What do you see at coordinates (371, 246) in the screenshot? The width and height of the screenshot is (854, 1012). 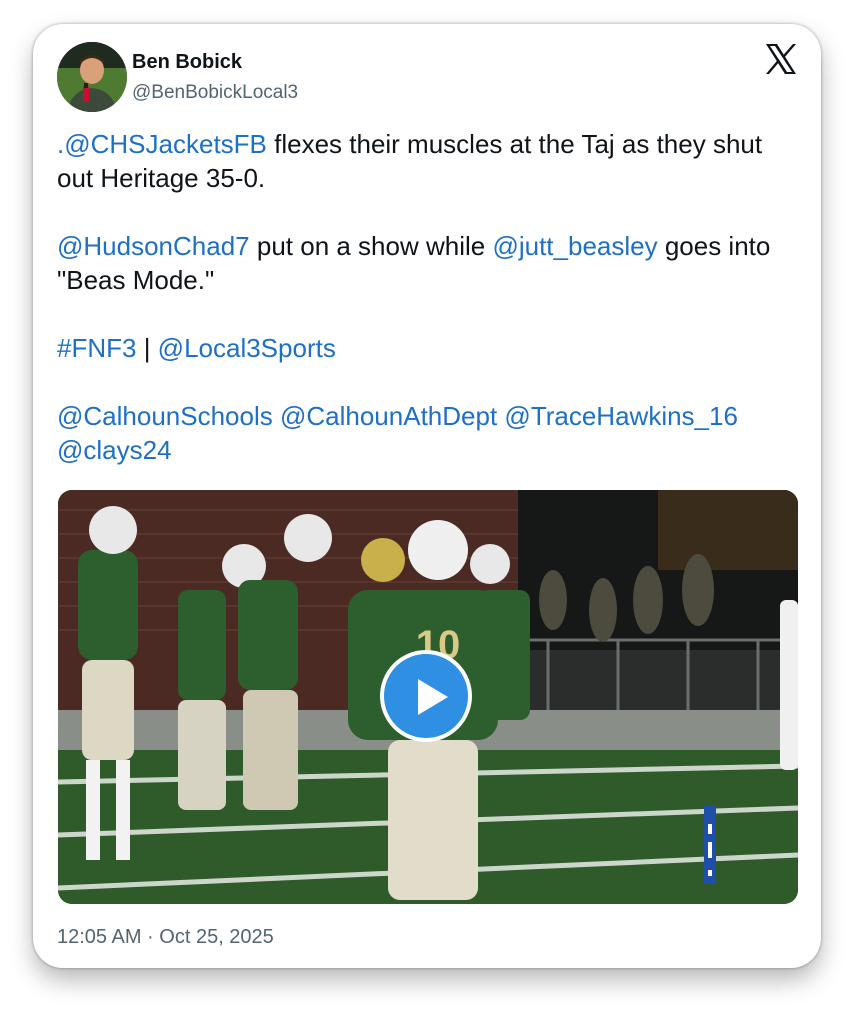 I see `tweet-body-text: put on a show while` at bounding box center [371, 246].